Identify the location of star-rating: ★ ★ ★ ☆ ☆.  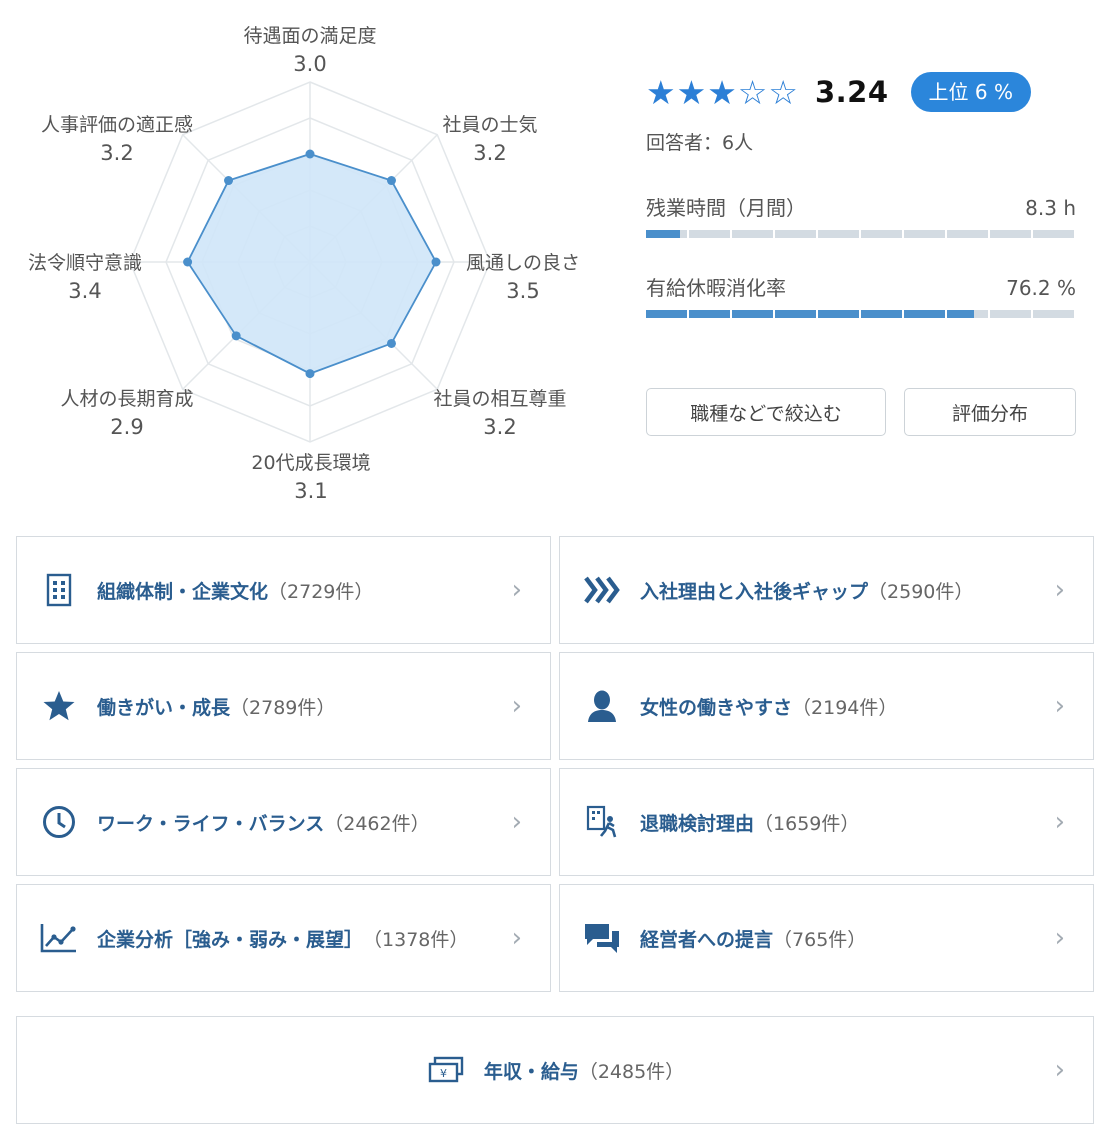
(722, 92).